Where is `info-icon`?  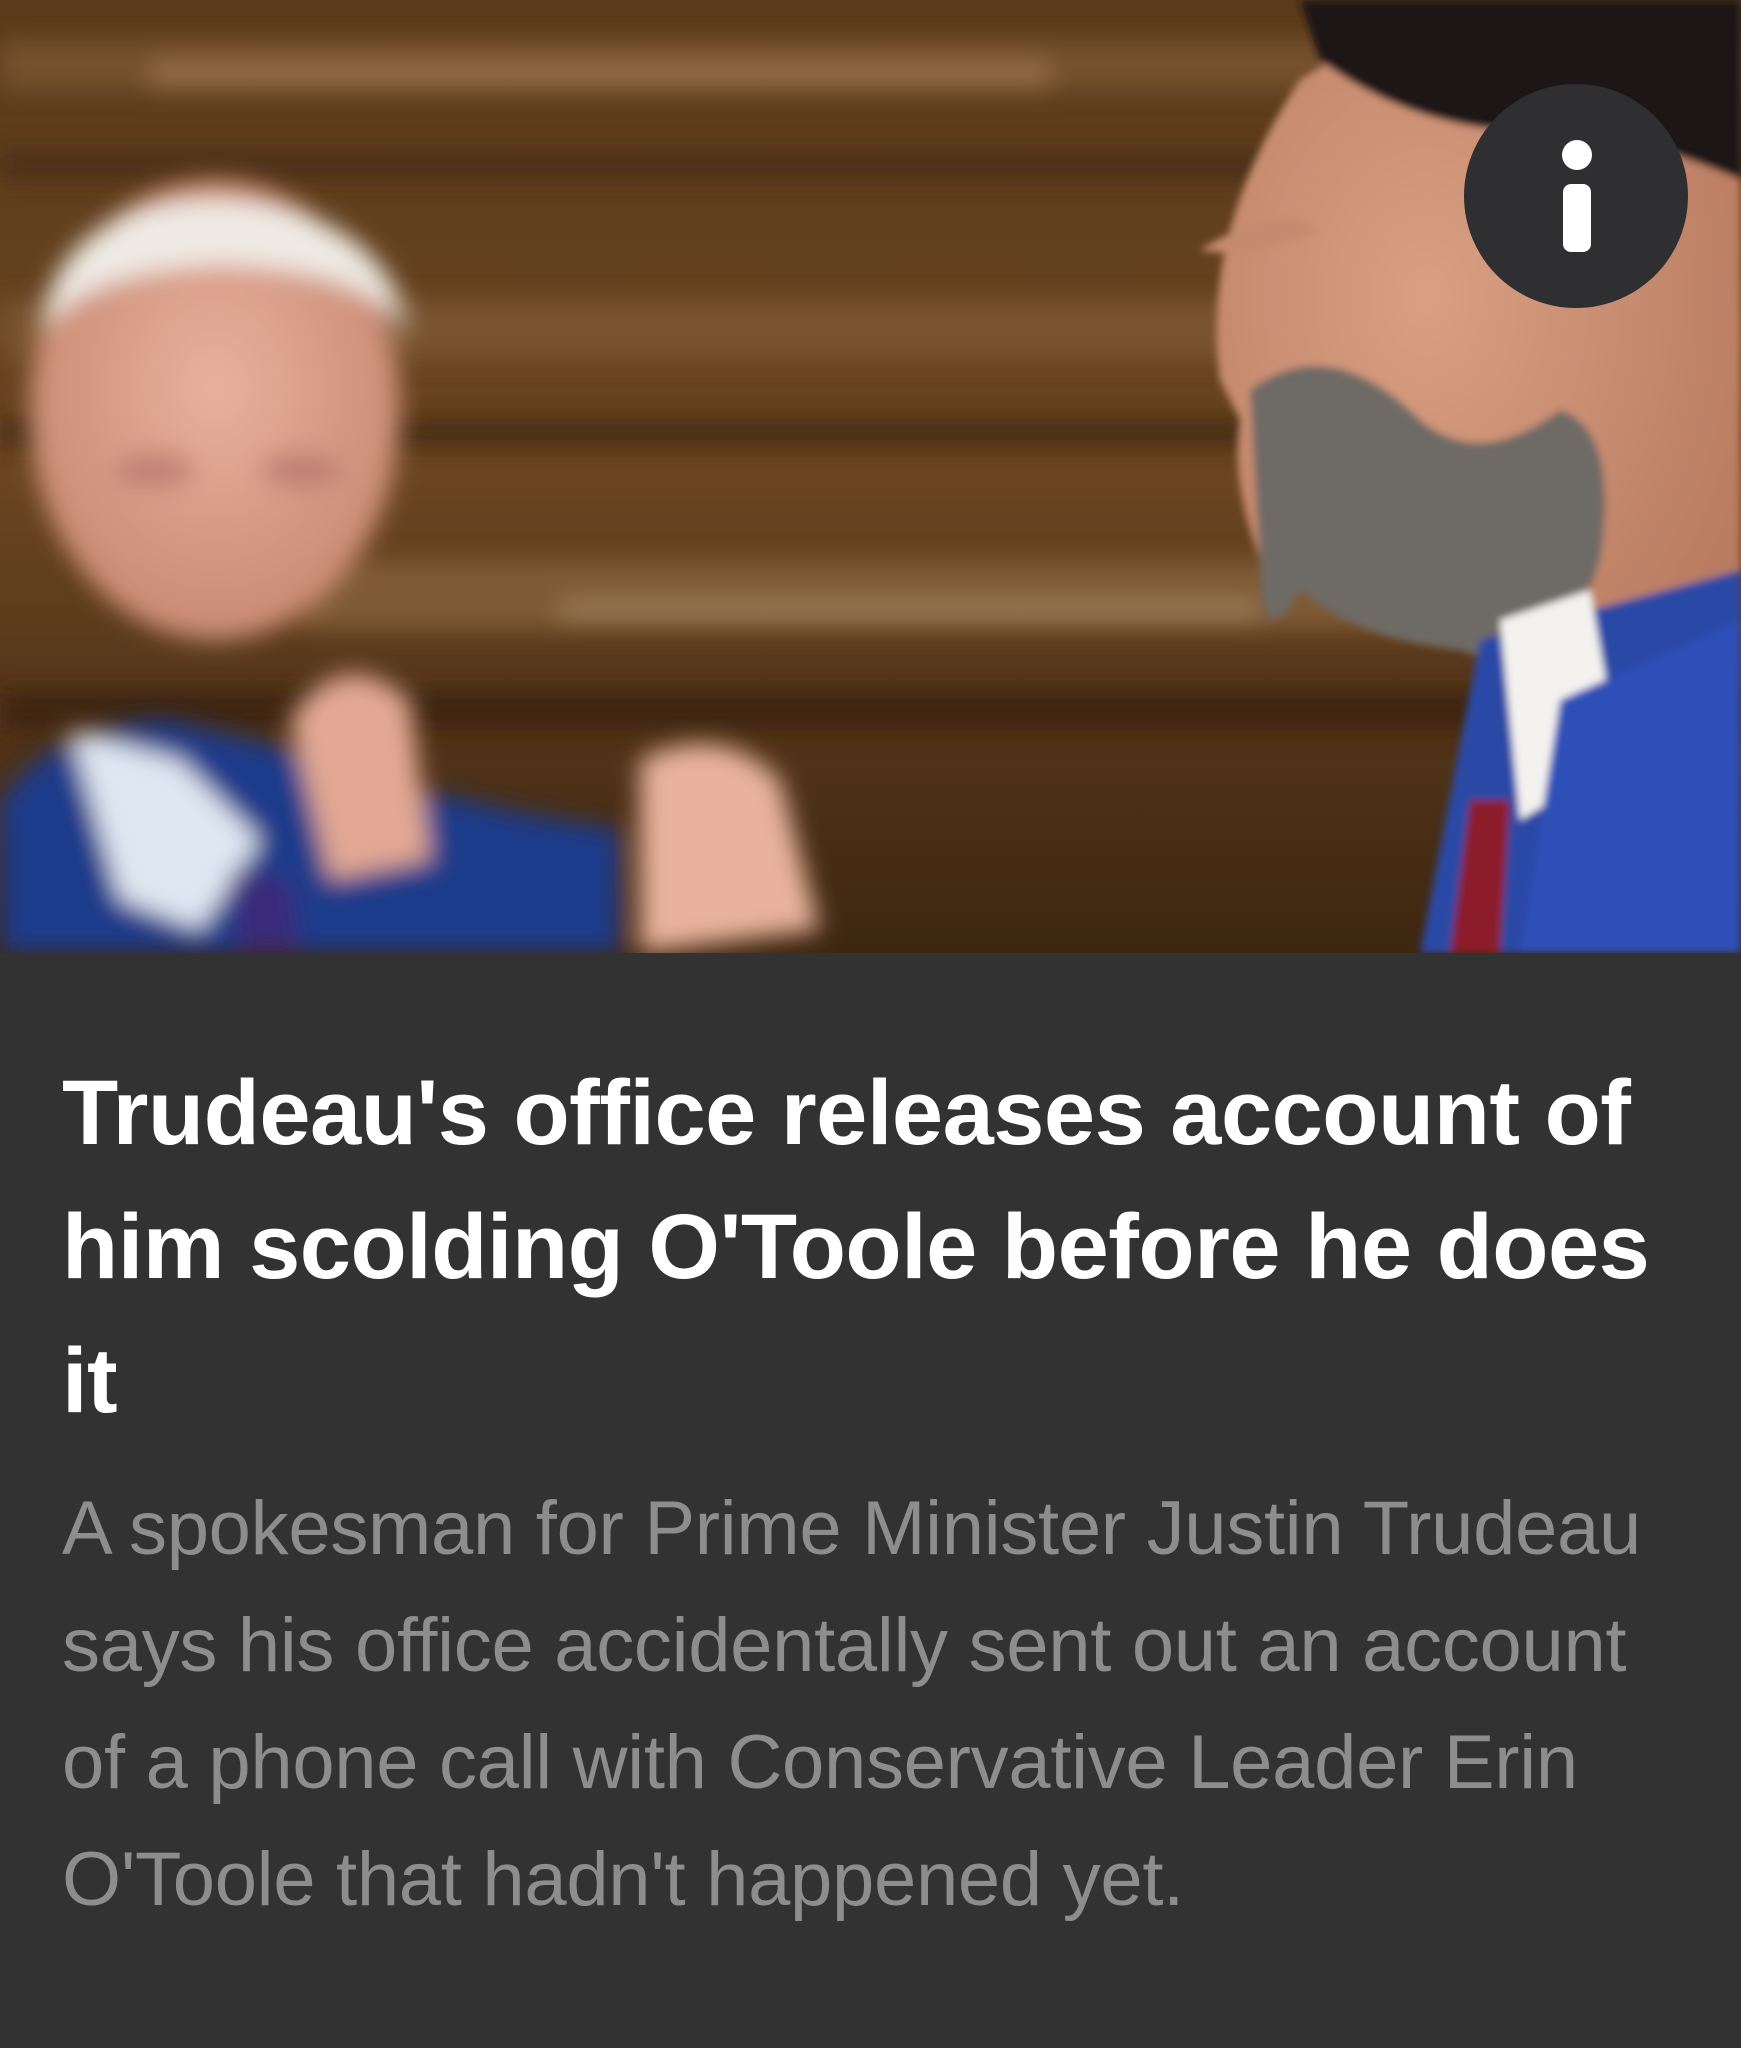 info-icon is located at coordinates (1577, 155).